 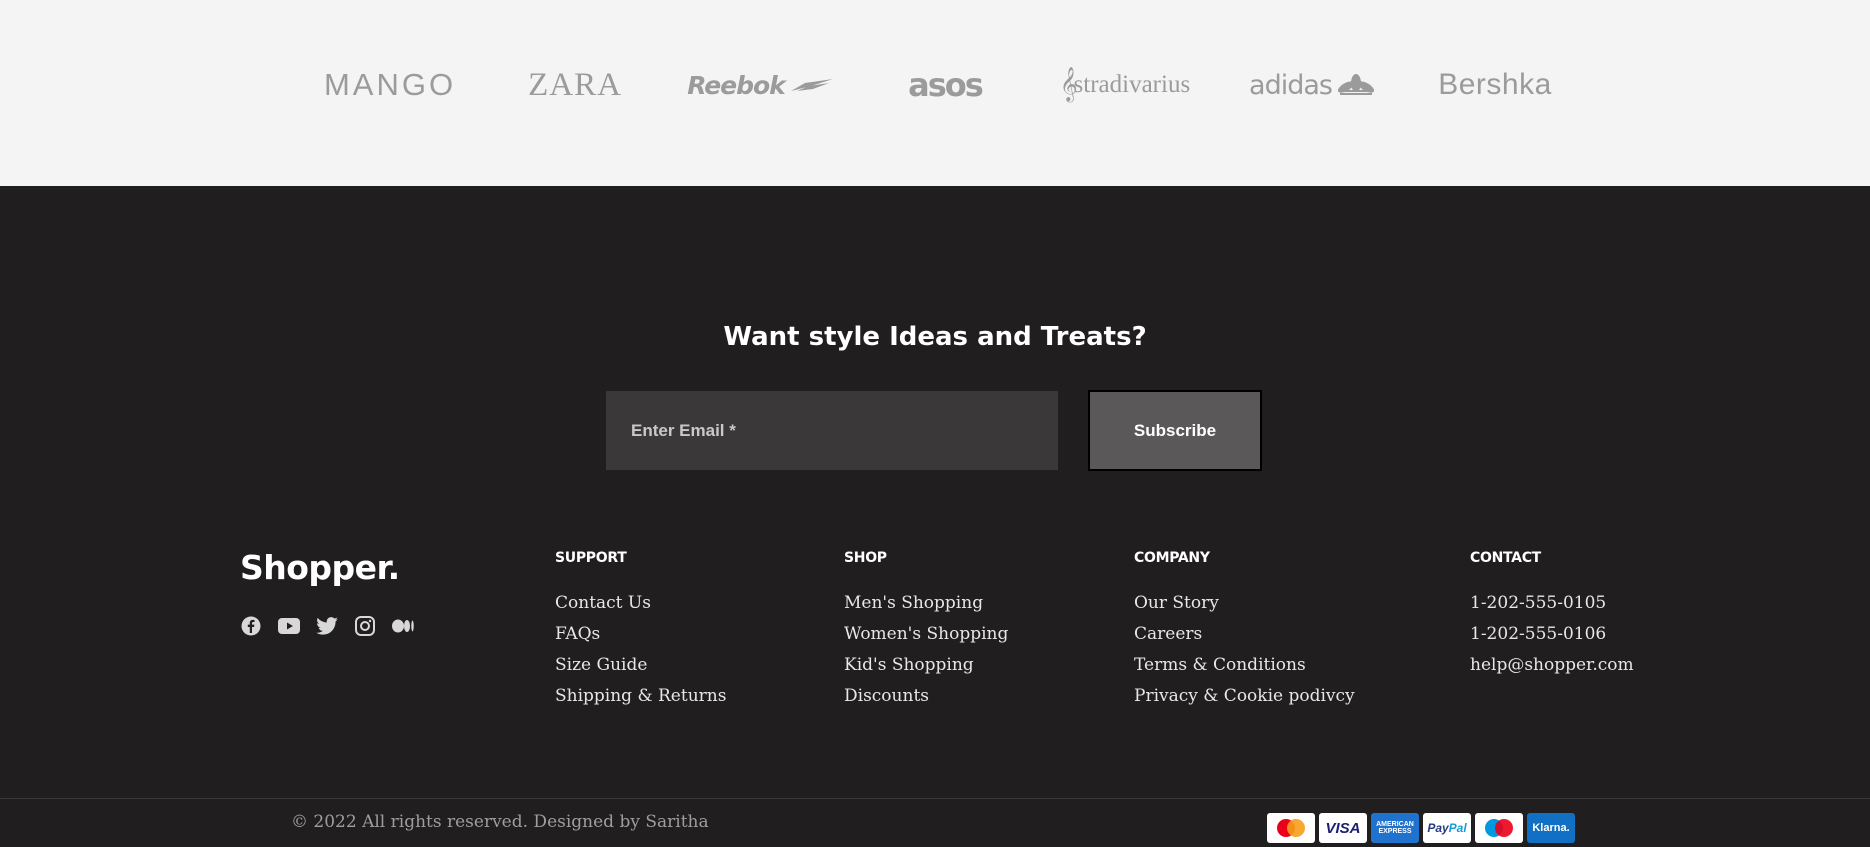 I want to click on brand-name: ZARA, so click(x=575, y=84).